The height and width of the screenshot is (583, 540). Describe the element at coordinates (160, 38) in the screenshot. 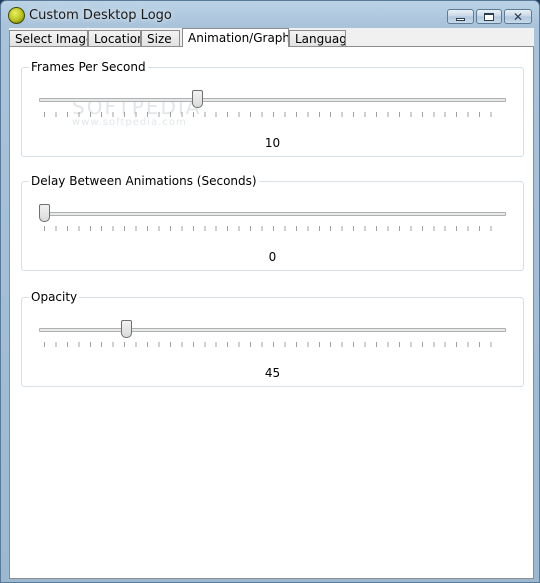

I see `tab-size: Size` at that location.